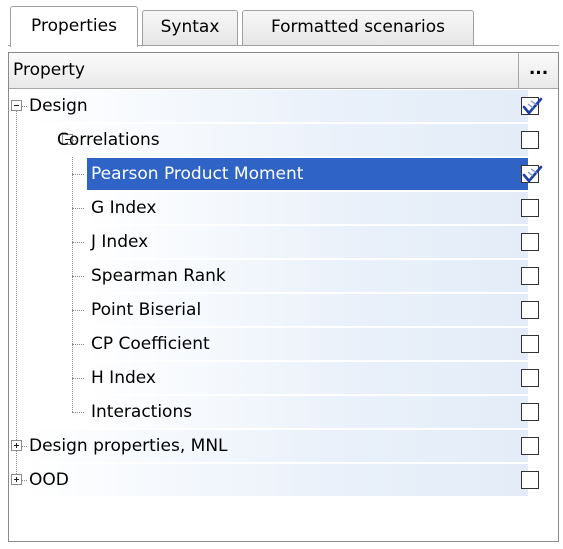  Describe the element at coordinates (123, 378) in the screenshot. I see `tree-row-label: H Index` at that location.